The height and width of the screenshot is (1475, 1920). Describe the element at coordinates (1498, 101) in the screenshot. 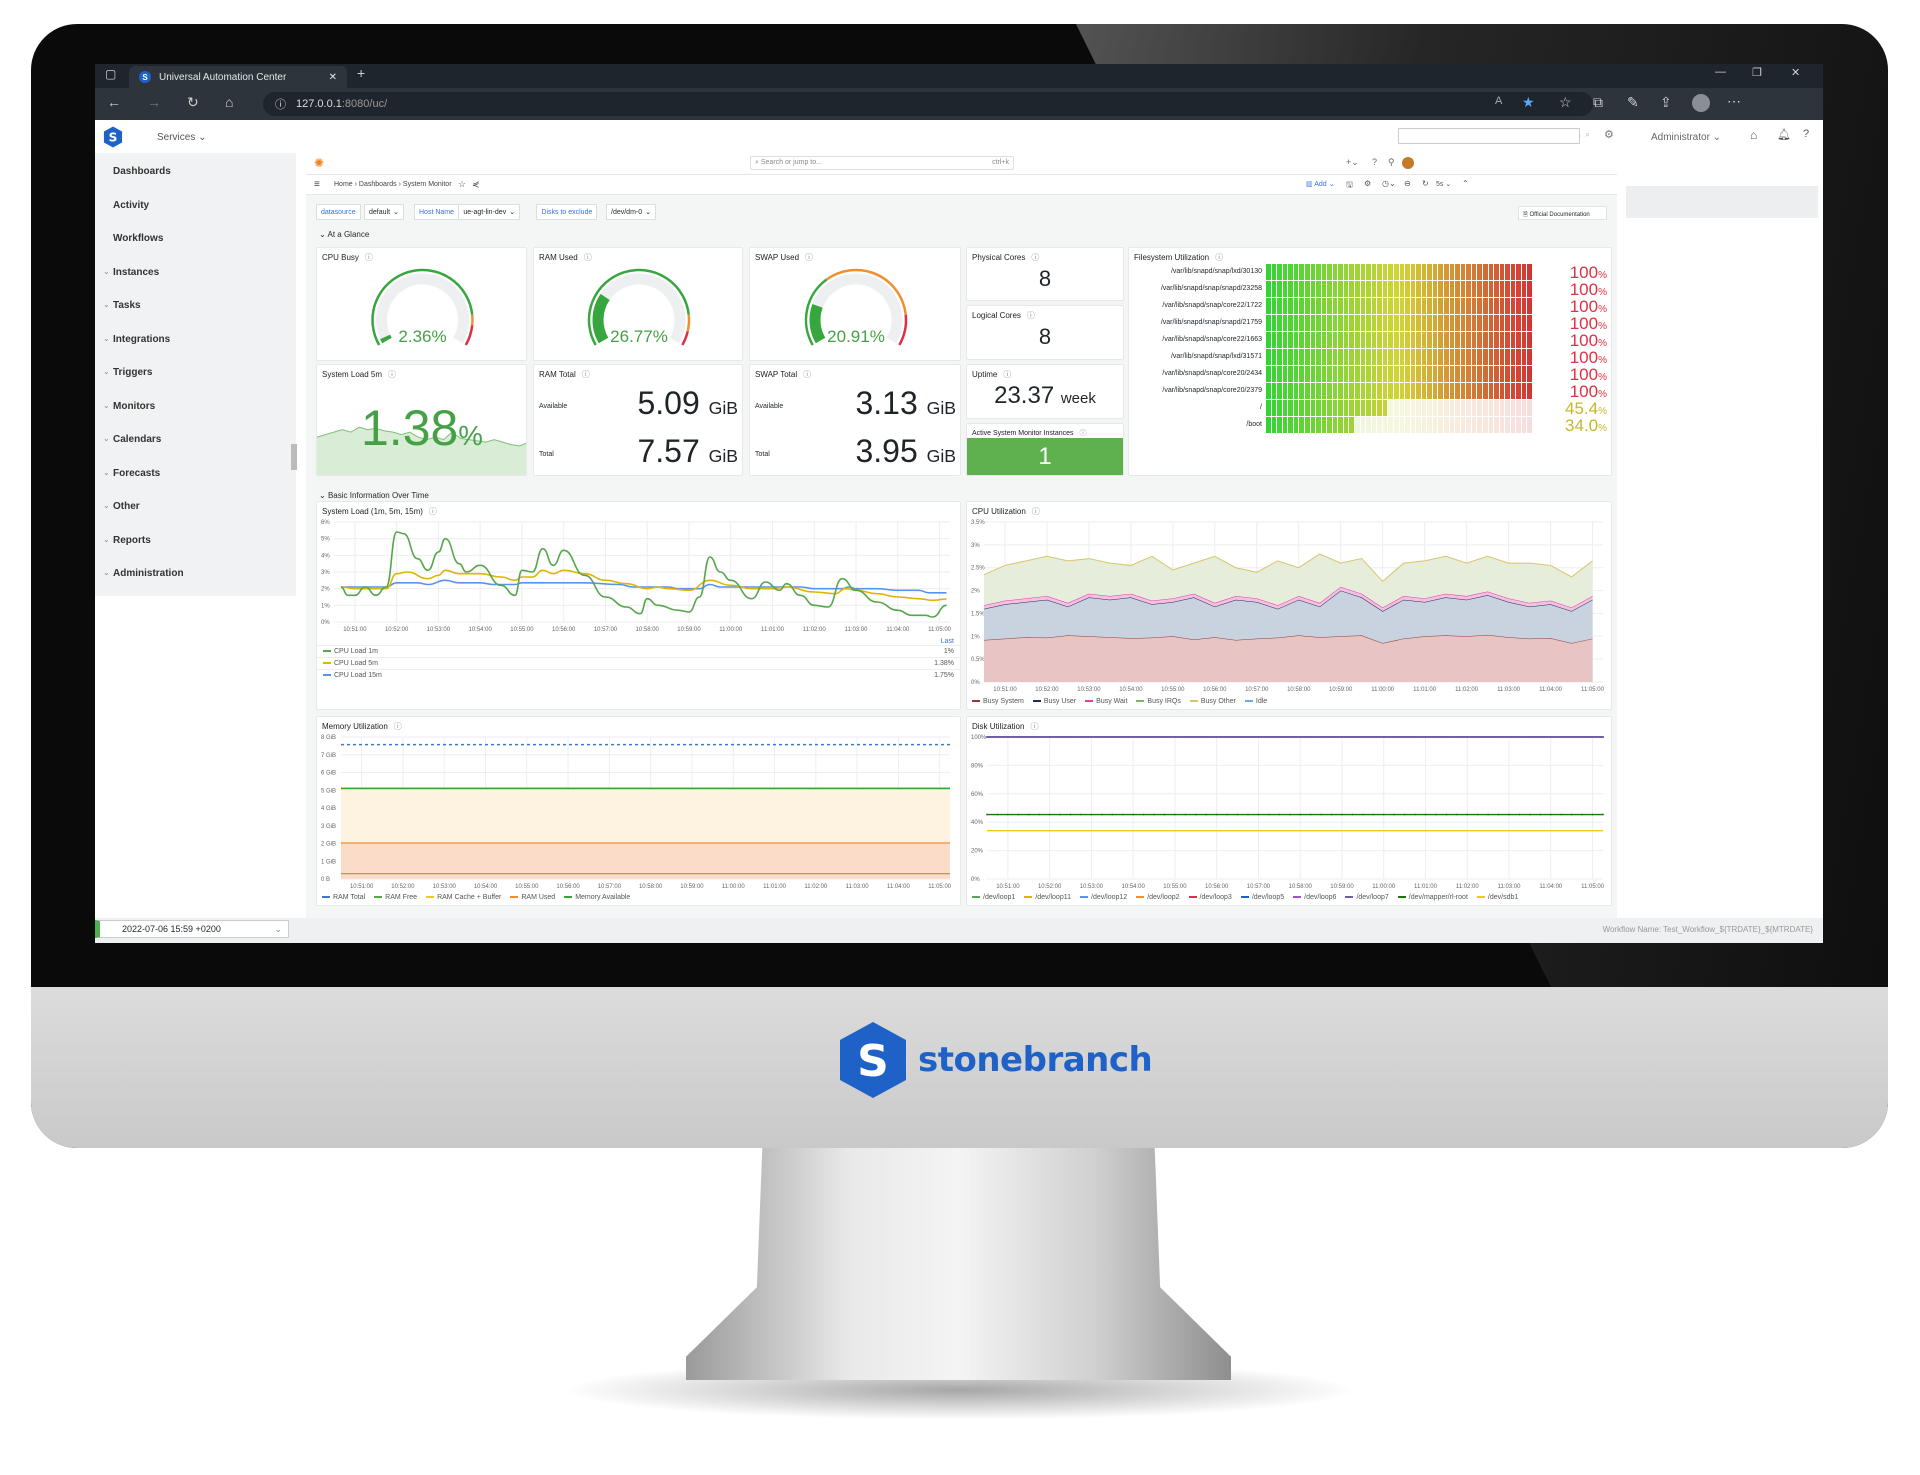

I see `read-aloud-icon: A` at that location.